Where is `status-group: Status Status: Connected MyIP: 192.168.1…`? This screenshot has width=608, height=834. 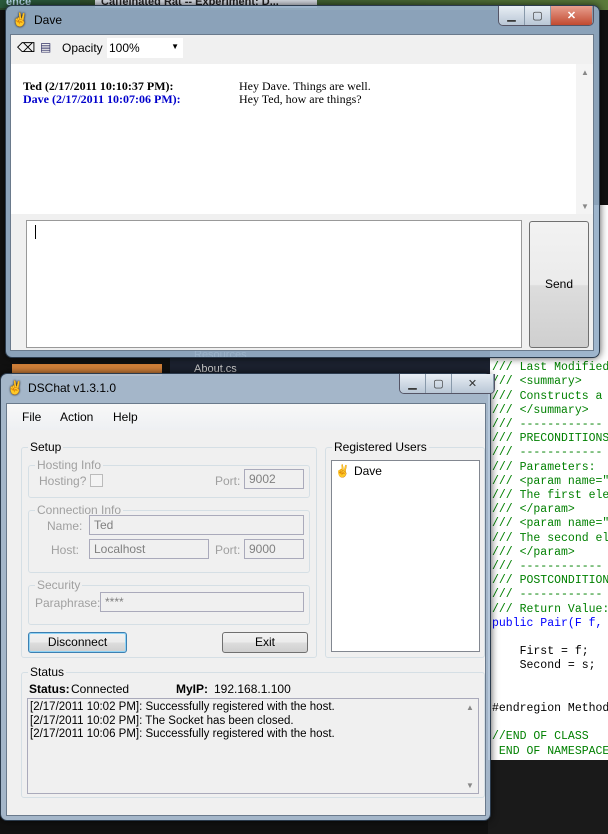 status-group: Status Status: Connected MyIP: 192.168.1… is located at coordinates (253, 731).